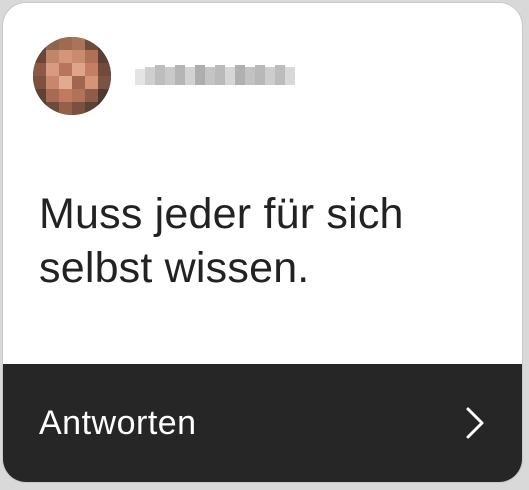  I want to click on avatar-pixelated-image, so click(72, 76).